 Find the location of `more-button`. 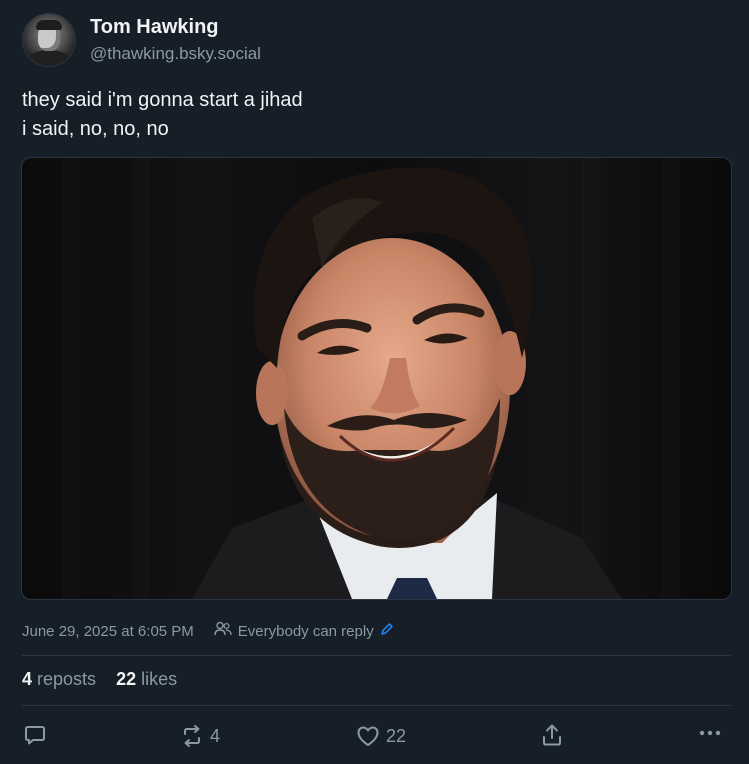

more-button is located at coordinates (710, 733).